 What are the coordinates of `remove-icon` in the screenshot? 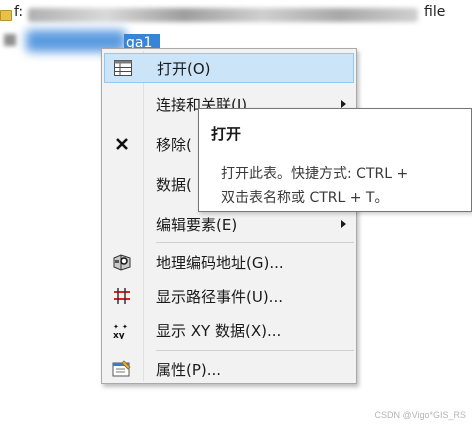 It's located at (122, 144).